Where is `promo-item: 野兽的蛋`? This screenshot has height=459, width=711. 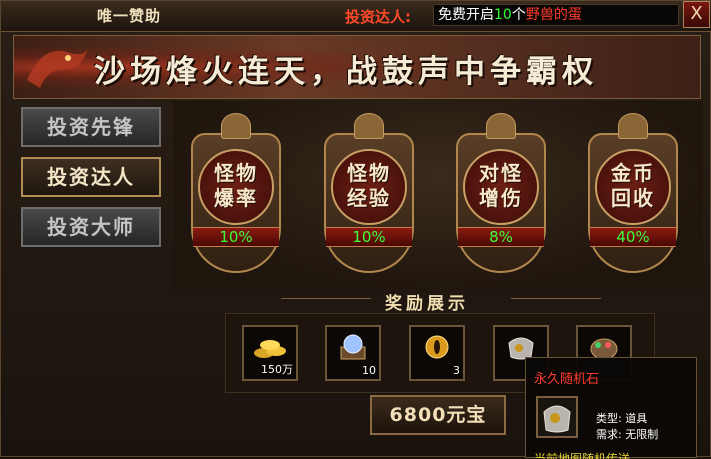
promo-item: 野兽的蛋 is located at coordinates (553, 15).